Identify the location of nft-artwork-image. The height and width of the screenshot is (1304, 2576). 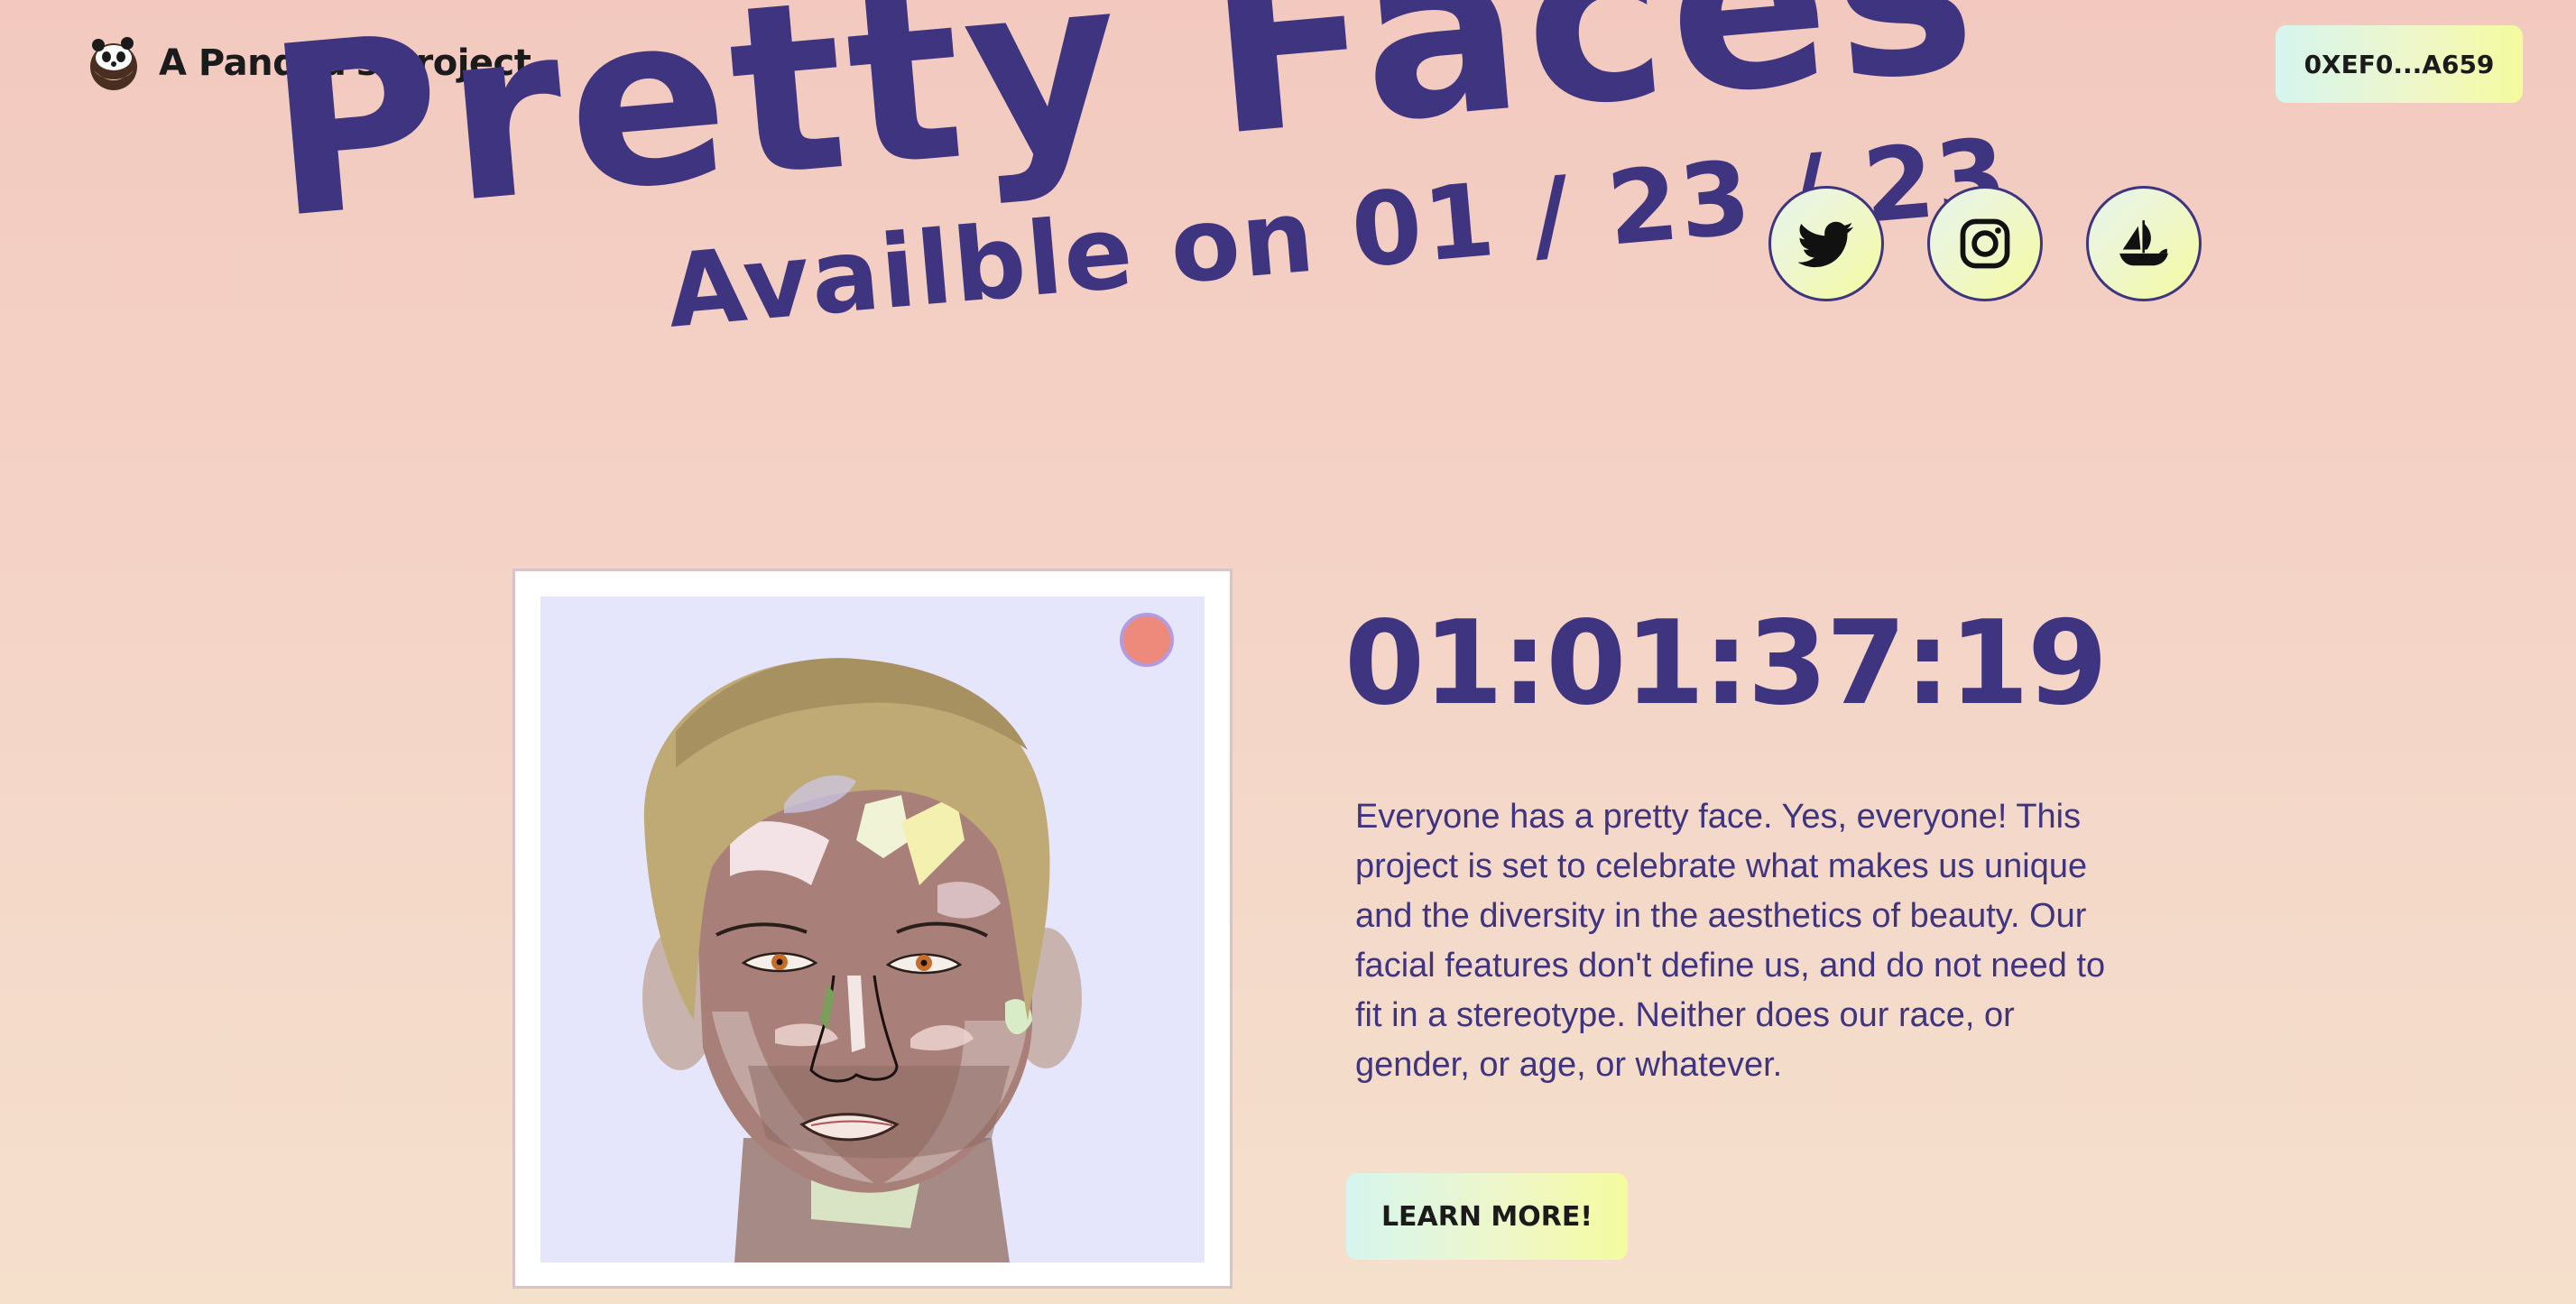
(872, 929).